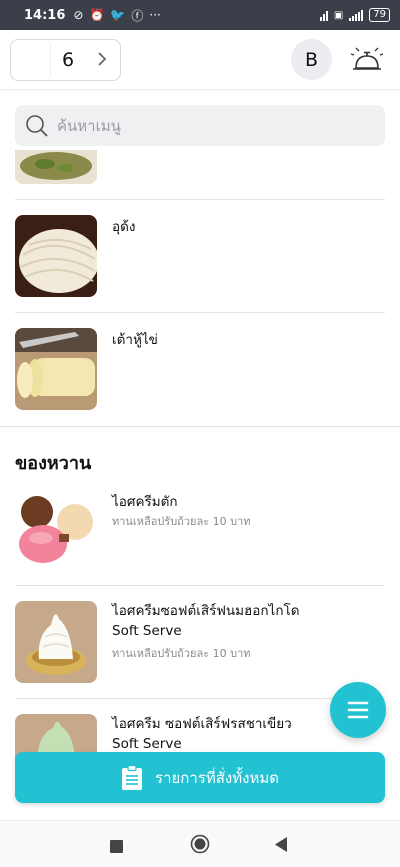 The height and width of the screenshot is (867, 400). Describe the element at coordinates (207, 125) in the screenshot. I see `search-input` at that location.